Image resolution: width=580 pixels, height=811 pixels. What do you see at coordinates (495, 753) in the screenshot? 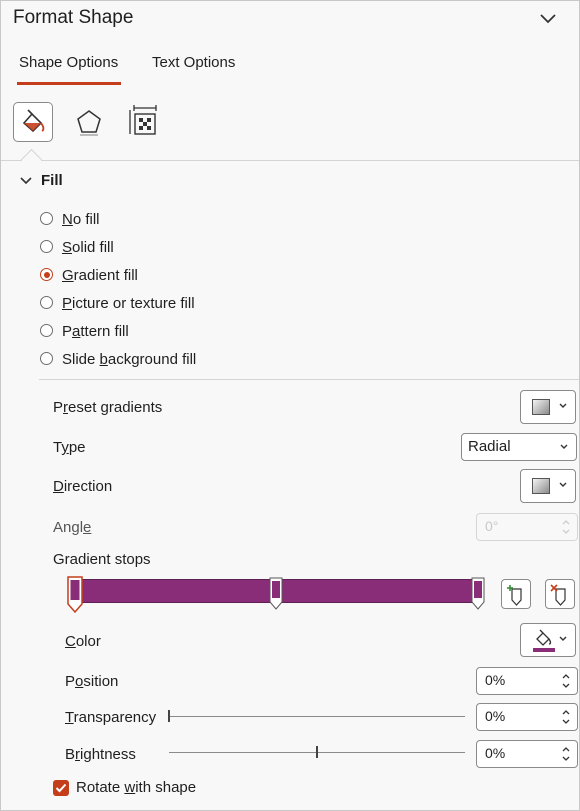
I see `brightness-value: 0%` at bounding box center [495, 753].